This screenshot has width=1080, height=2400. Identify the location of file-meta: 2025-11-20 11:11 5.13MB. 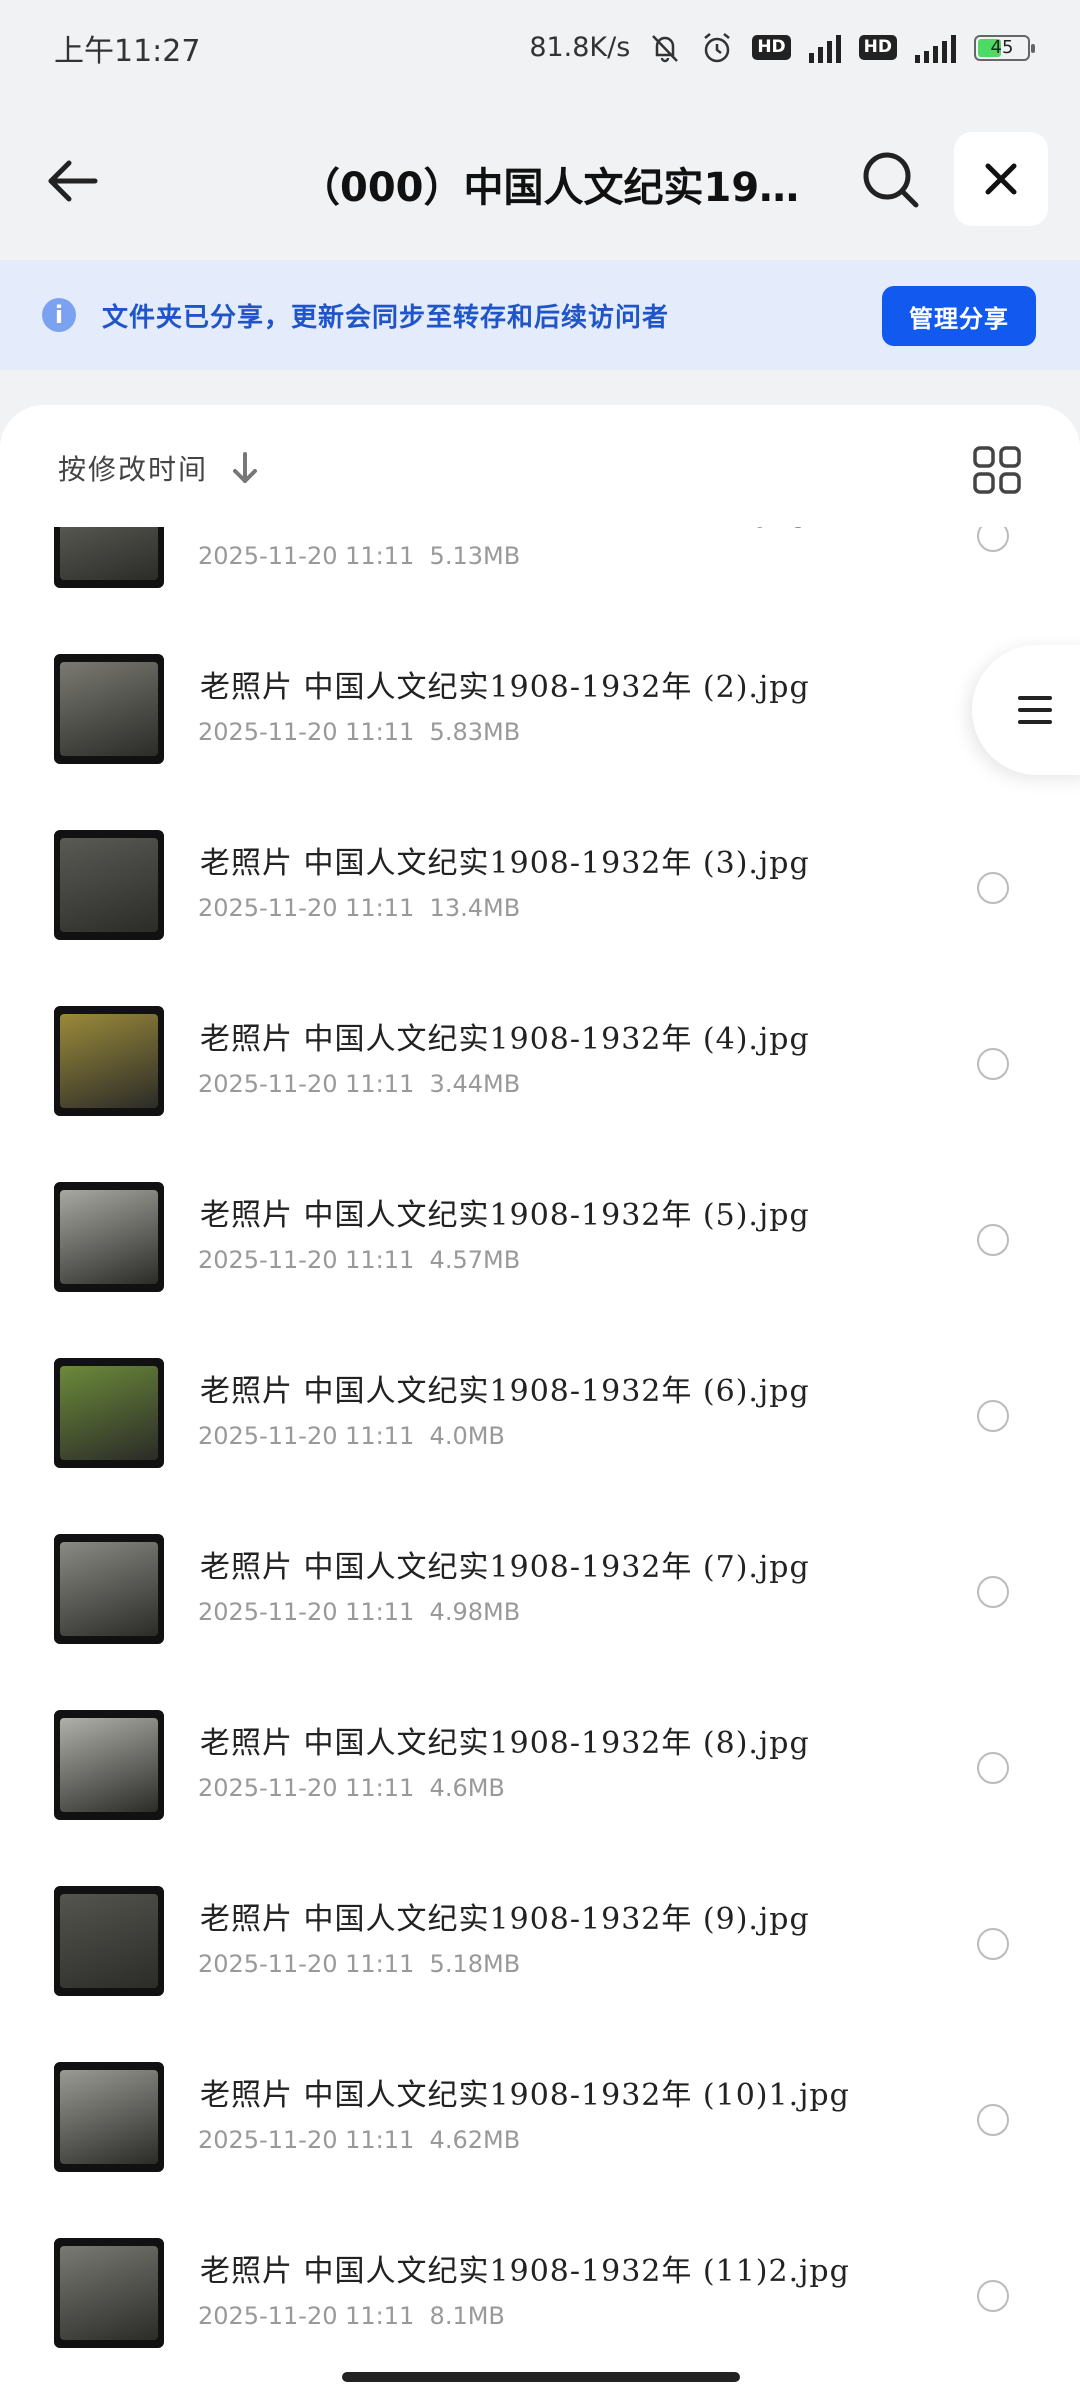
(359, 556).